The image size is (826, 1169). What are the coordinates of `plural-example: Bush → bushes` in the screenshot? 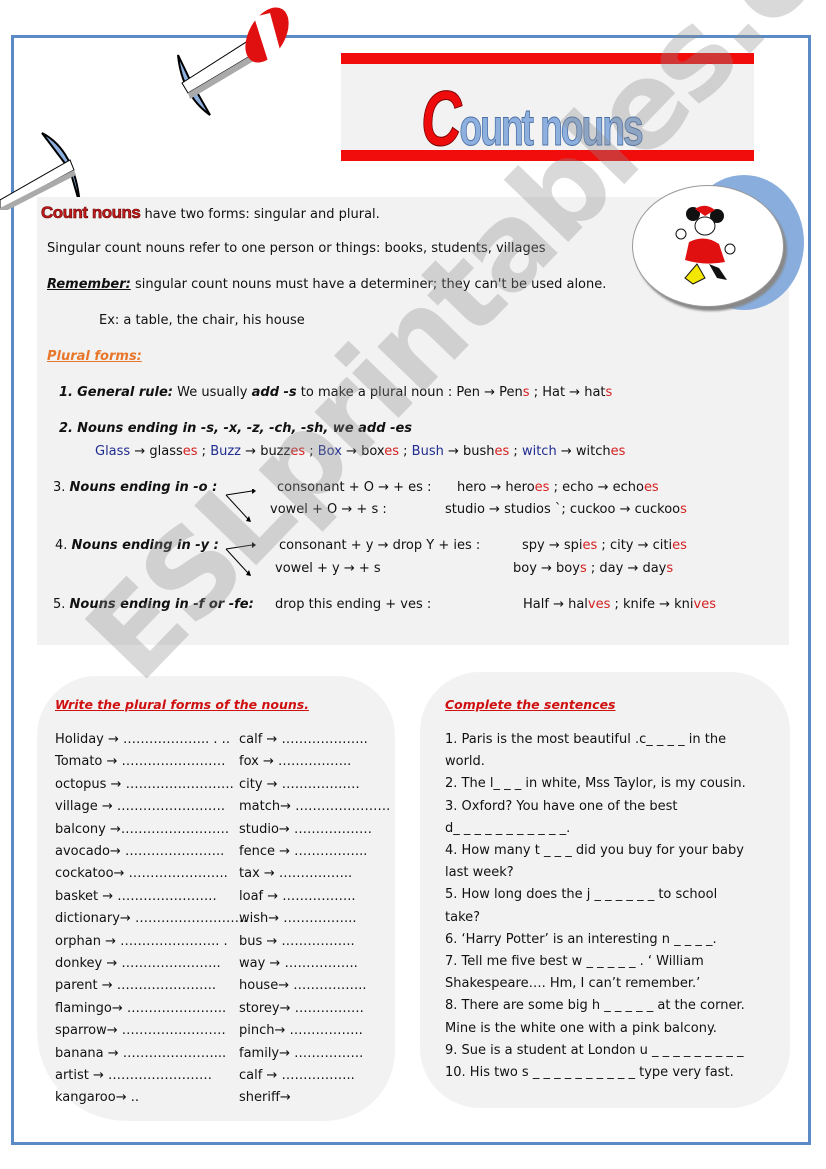 It's located at (461, 451).